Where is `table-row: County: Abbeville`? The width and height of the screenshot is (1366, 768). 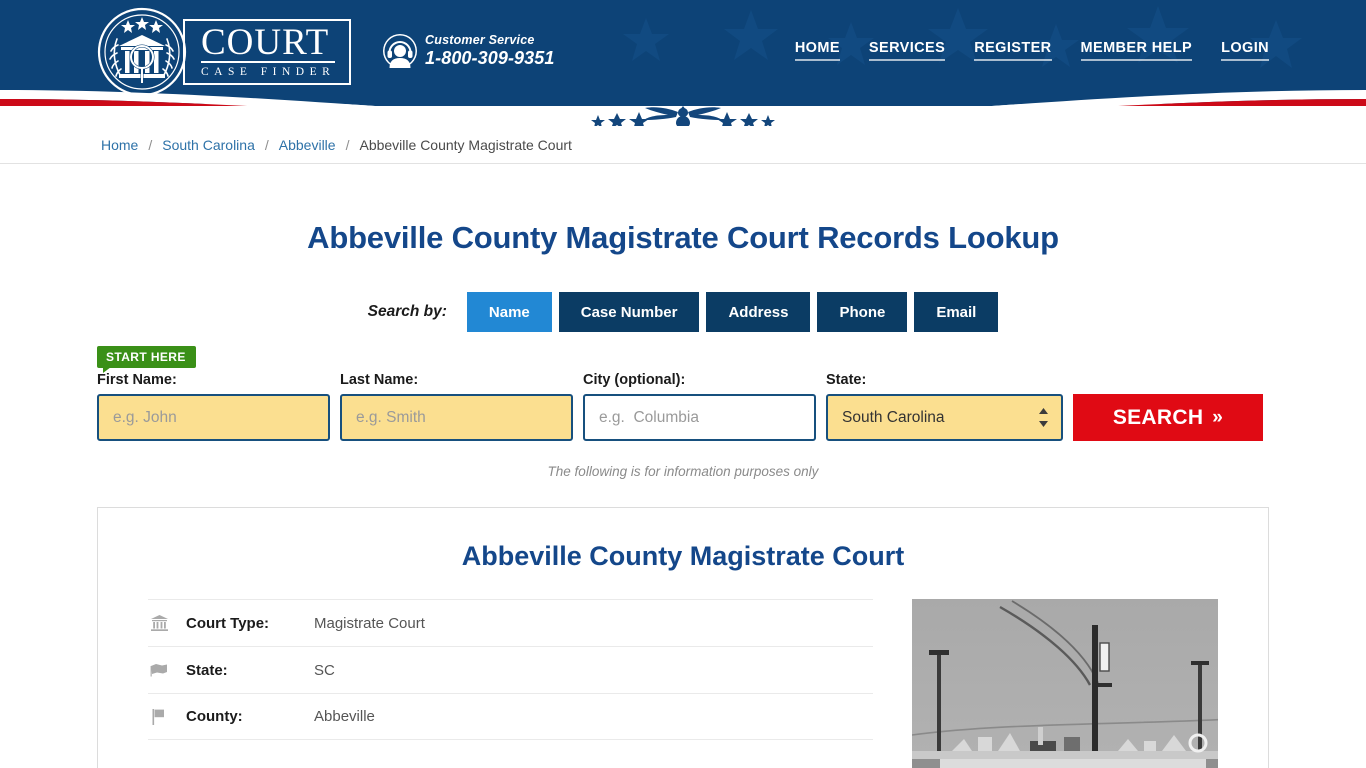
table-row: County: Abbeville is located at coordinates (510, 716).